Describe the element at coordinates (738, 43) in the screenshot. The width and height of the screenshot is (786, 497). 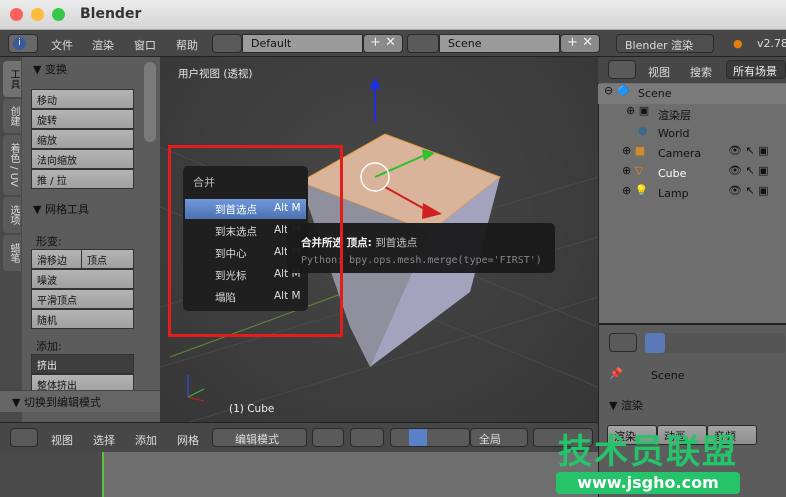
I see `blender-logo-icon: ●` at that location.